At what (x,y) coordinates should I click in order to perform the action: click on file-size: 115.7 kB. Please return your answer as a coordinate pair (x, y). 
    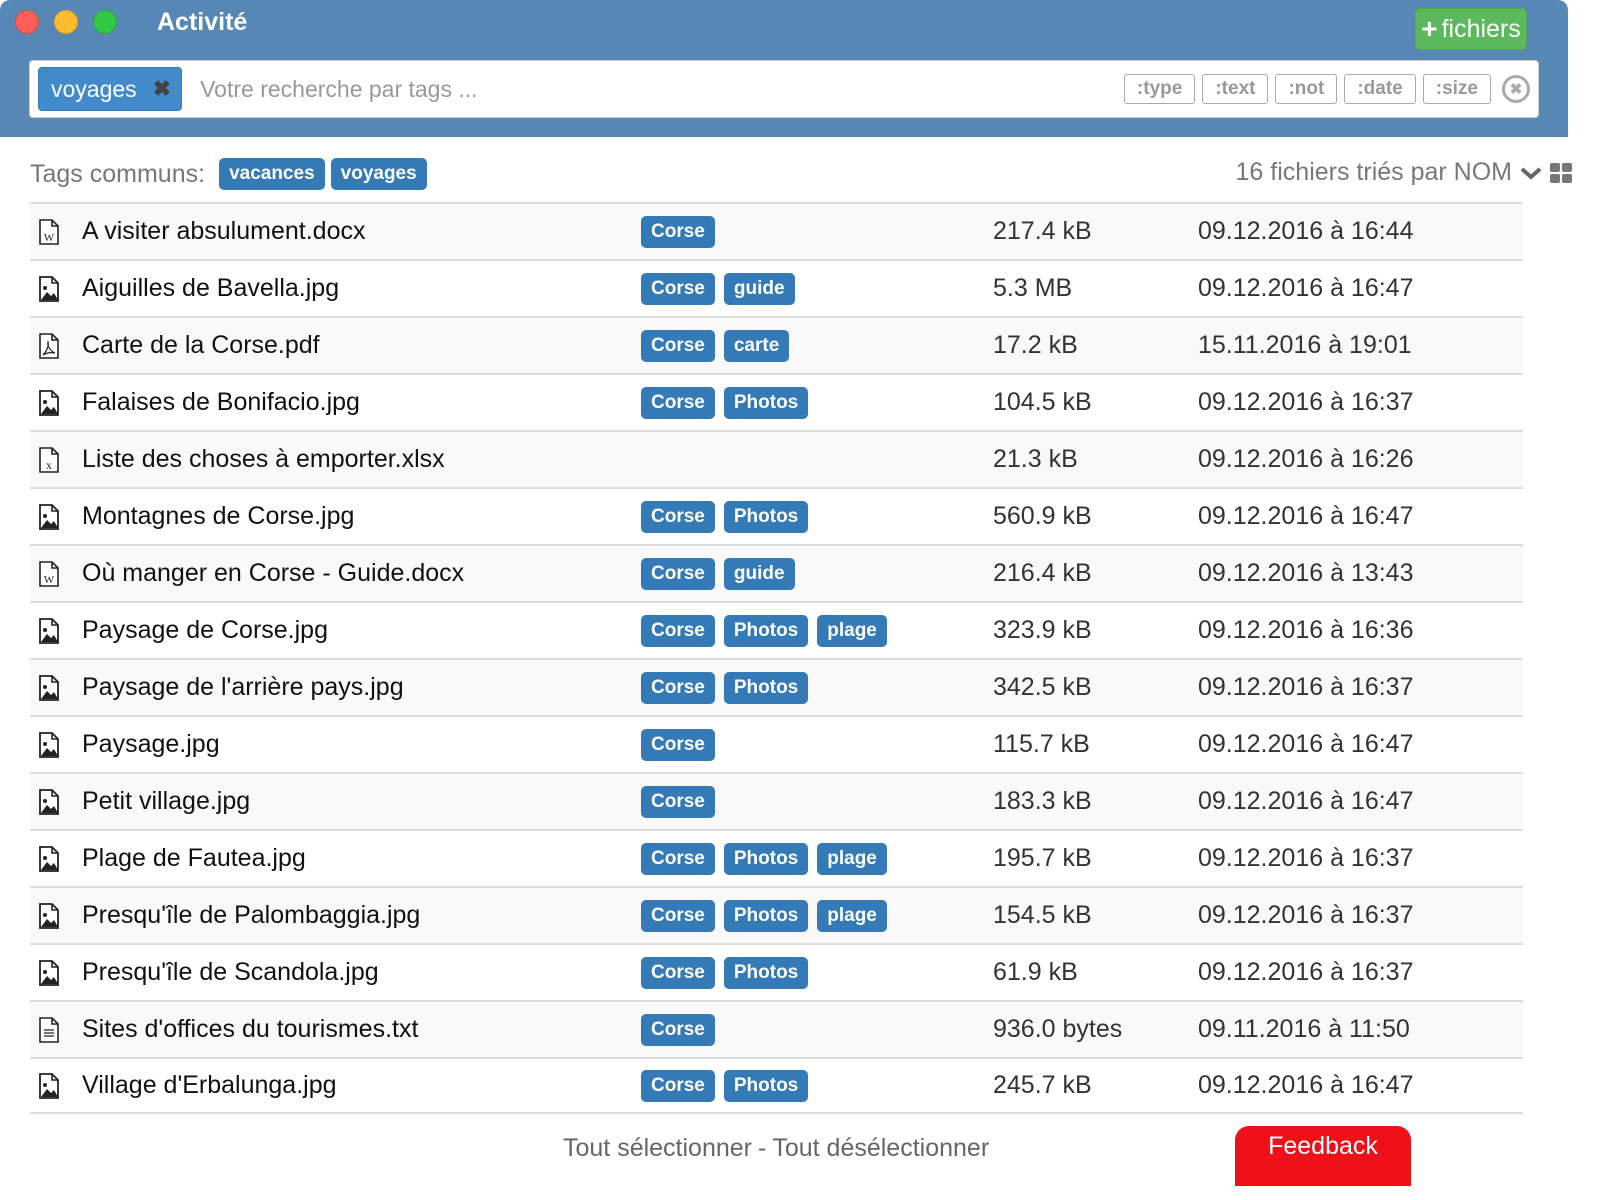
    Looking at the image, I should click on (1041, 744).